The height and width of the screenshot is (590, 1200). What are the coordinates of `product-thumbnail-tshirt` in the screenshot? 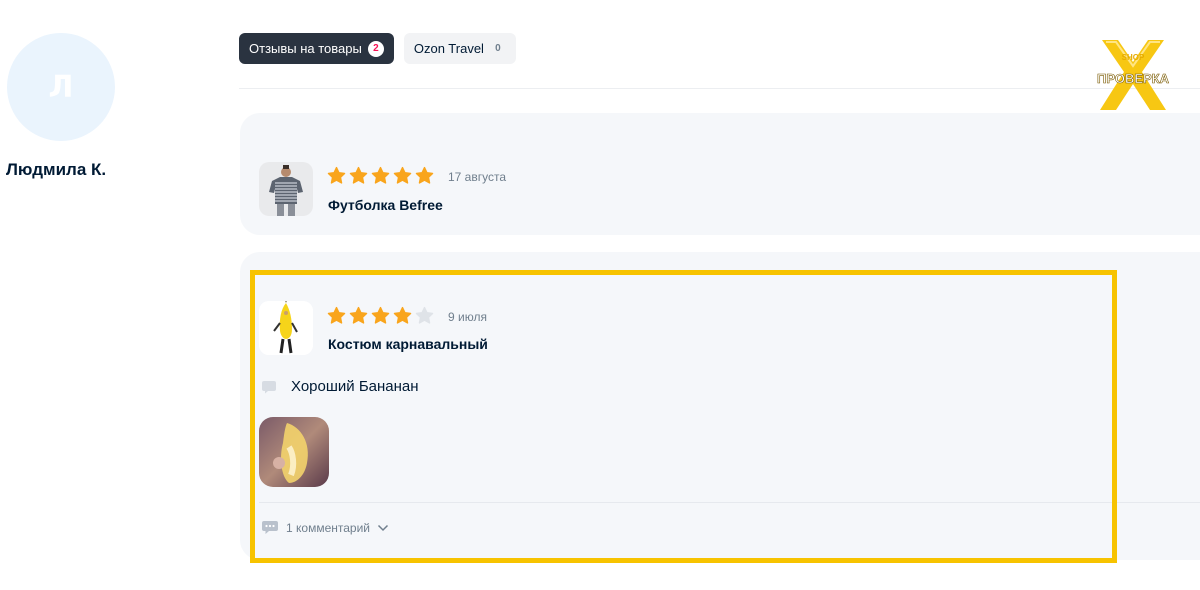 It's located at (286, 189).